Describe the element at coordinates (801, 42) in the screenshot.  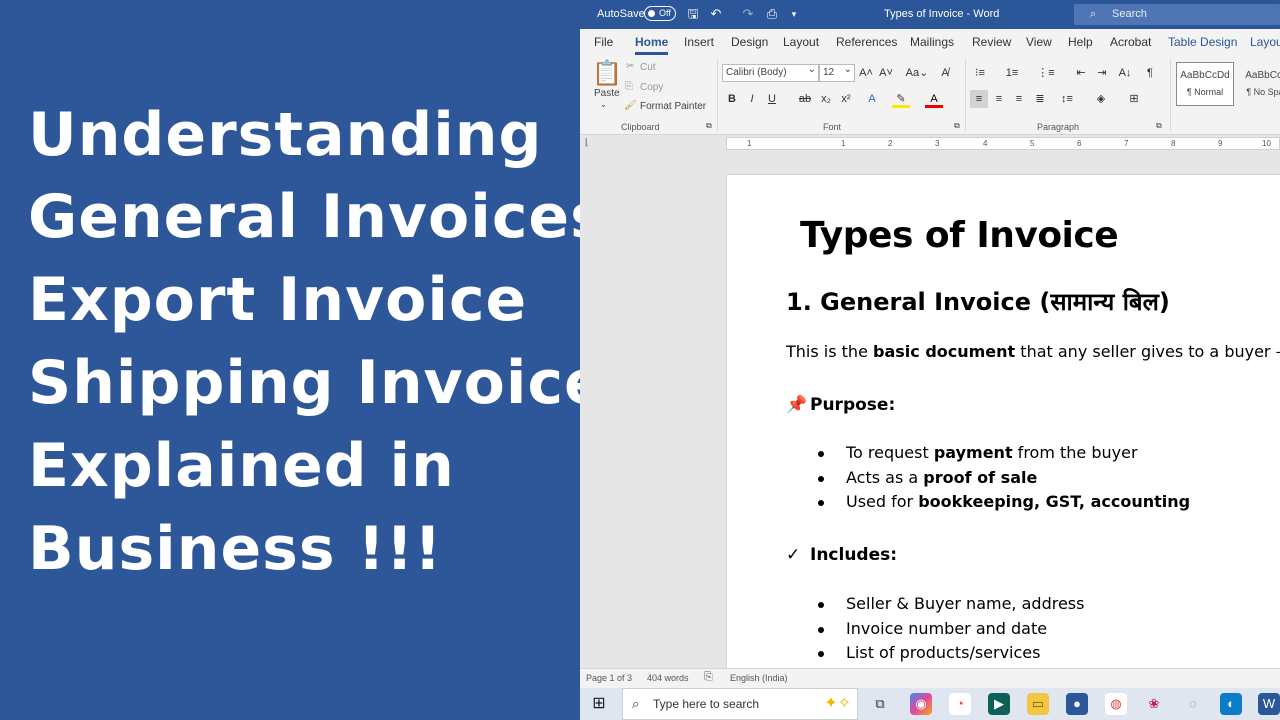
I see `tab-layout: Layout` at that location.